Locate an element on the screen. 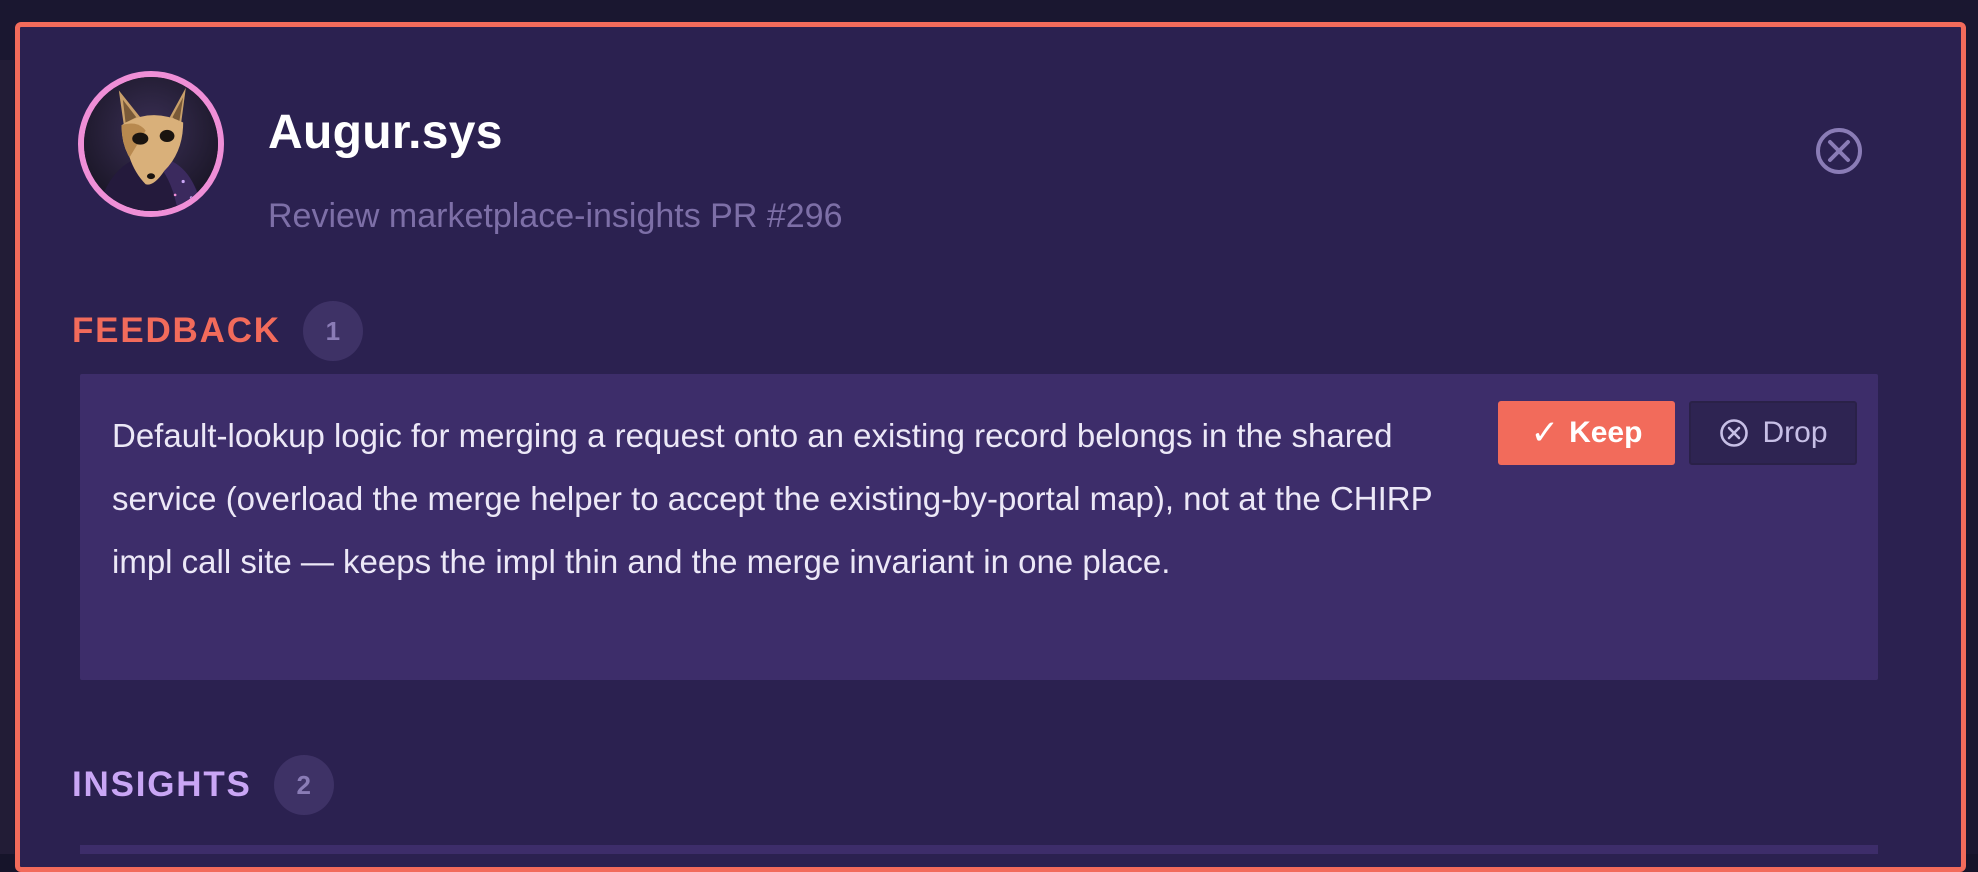 The width and height of the screenshot is (1978, 872). feedback-section-title: FEEDBACK is located at coordinates (176, 330).